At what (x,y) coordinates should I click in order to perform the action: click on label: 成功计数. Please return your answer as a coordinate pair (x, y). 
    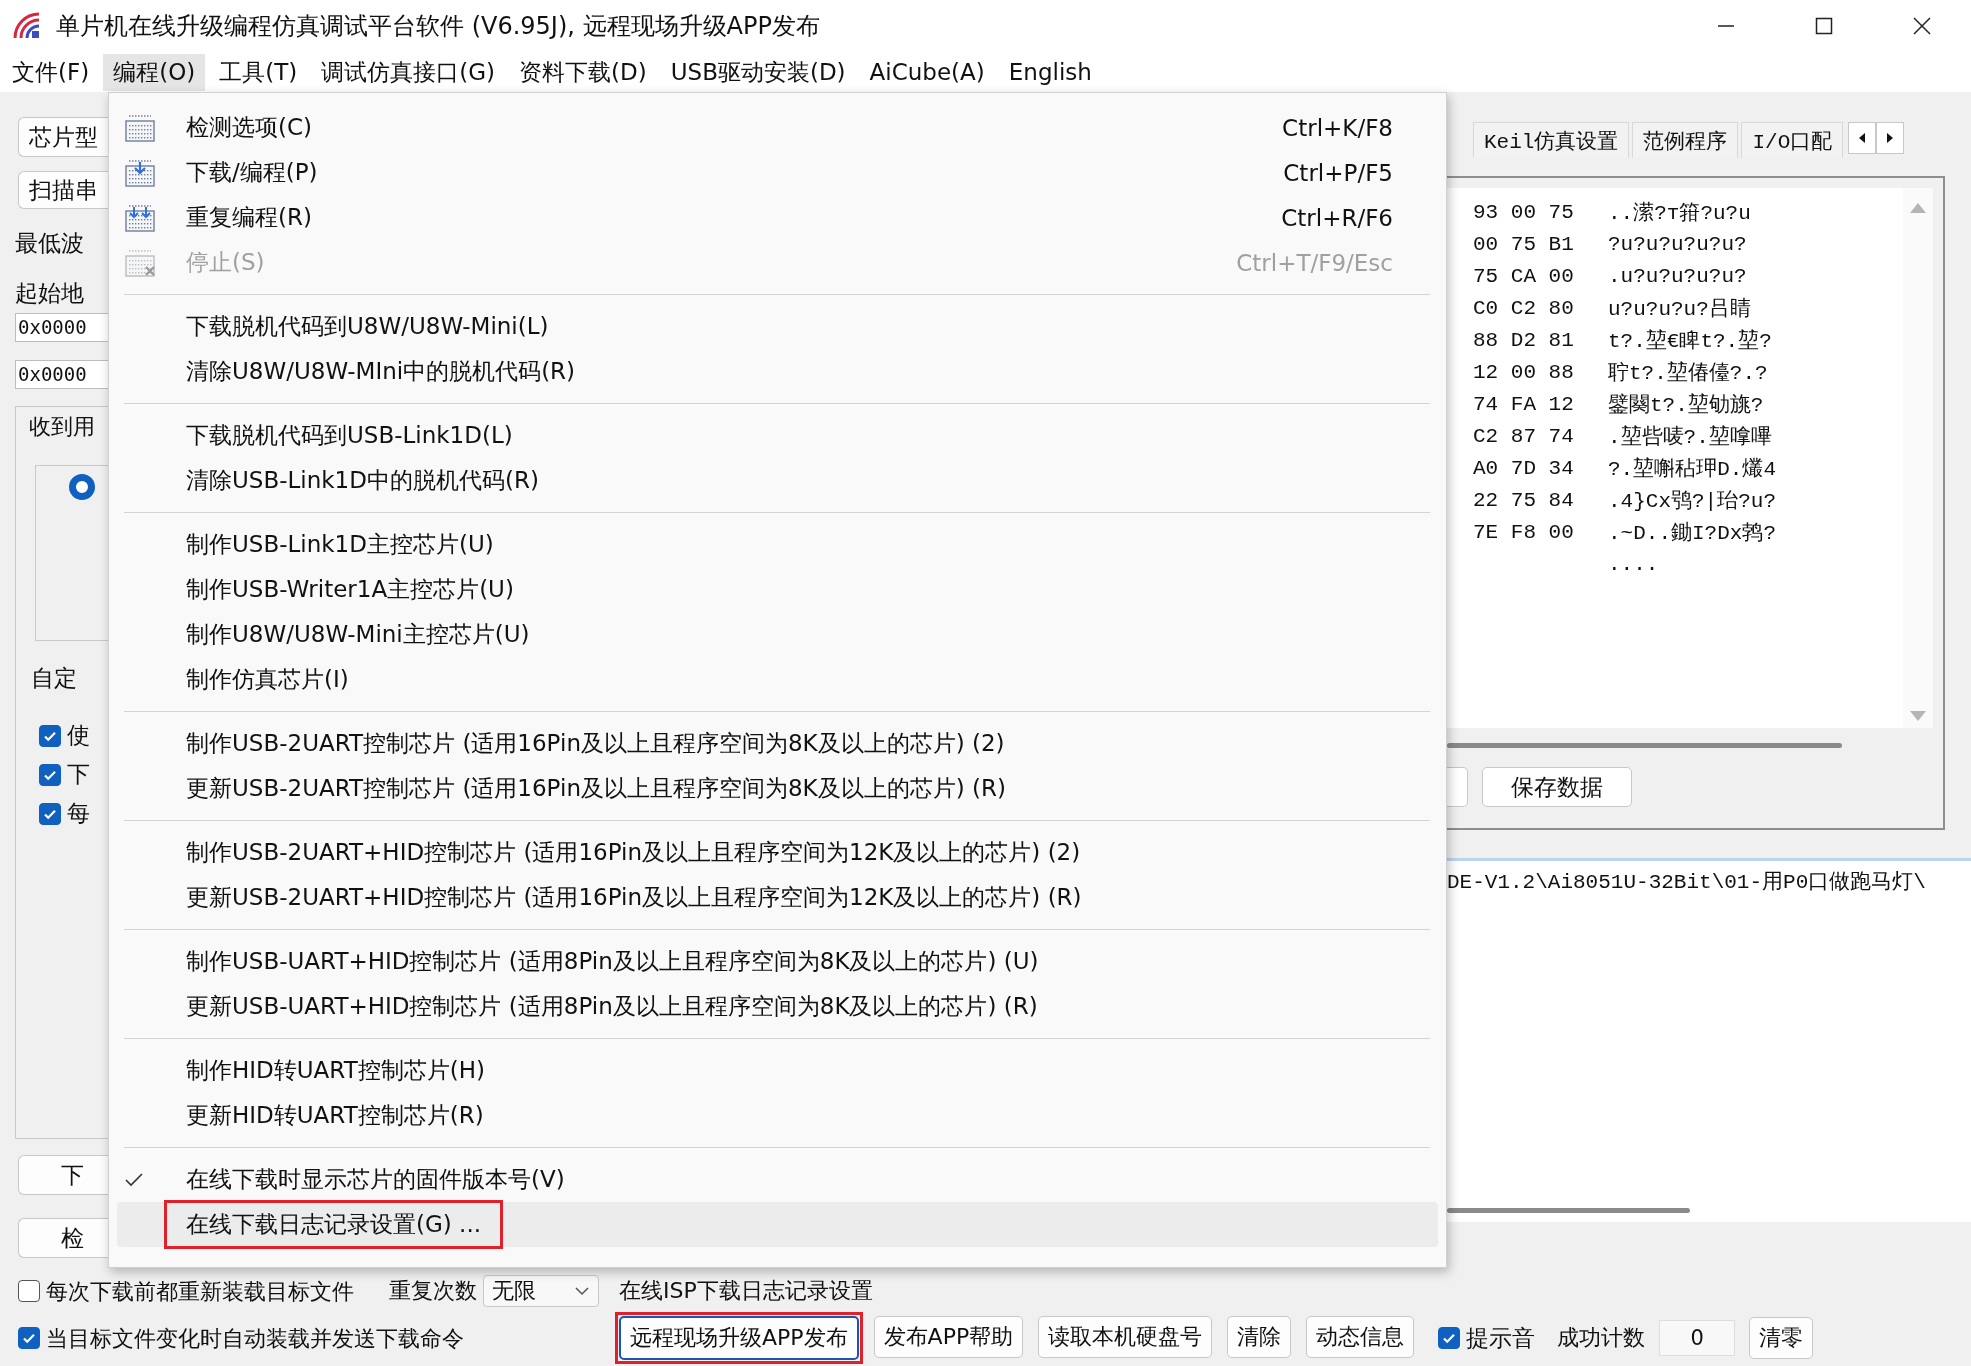
    Looking at the image, I should click on (1601, 1338).